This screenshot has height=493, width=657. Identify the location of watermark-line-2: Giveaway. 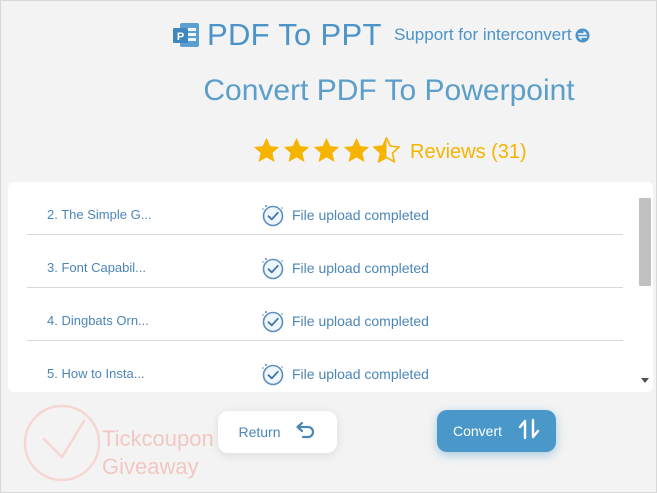
(150, 466).